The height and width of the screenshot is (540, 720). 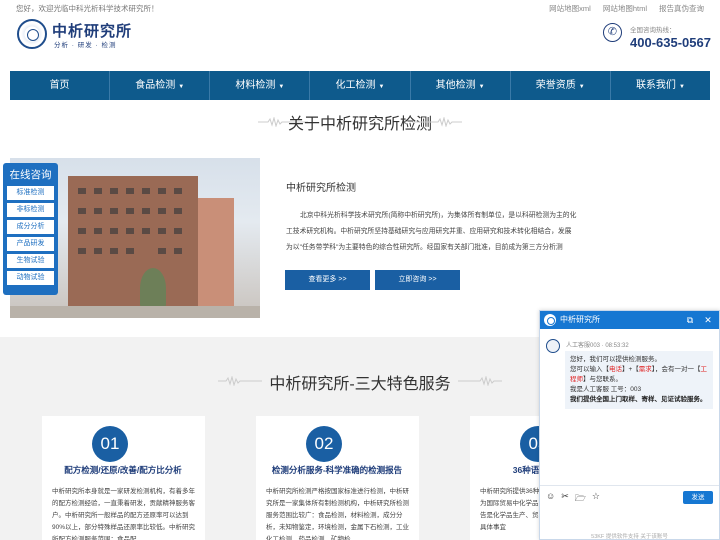 What do you see at coordinates (255, 85) in the screenshot?
I see `nav-label: 材料检测` at bounding box center [255, 85].